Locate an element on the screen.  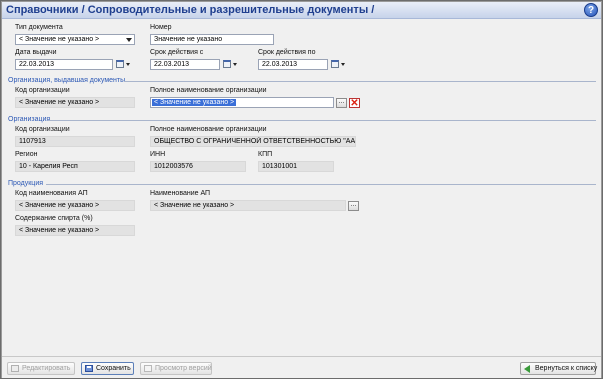
document-type-label: Тип документа is located at coordinates (39, 27).